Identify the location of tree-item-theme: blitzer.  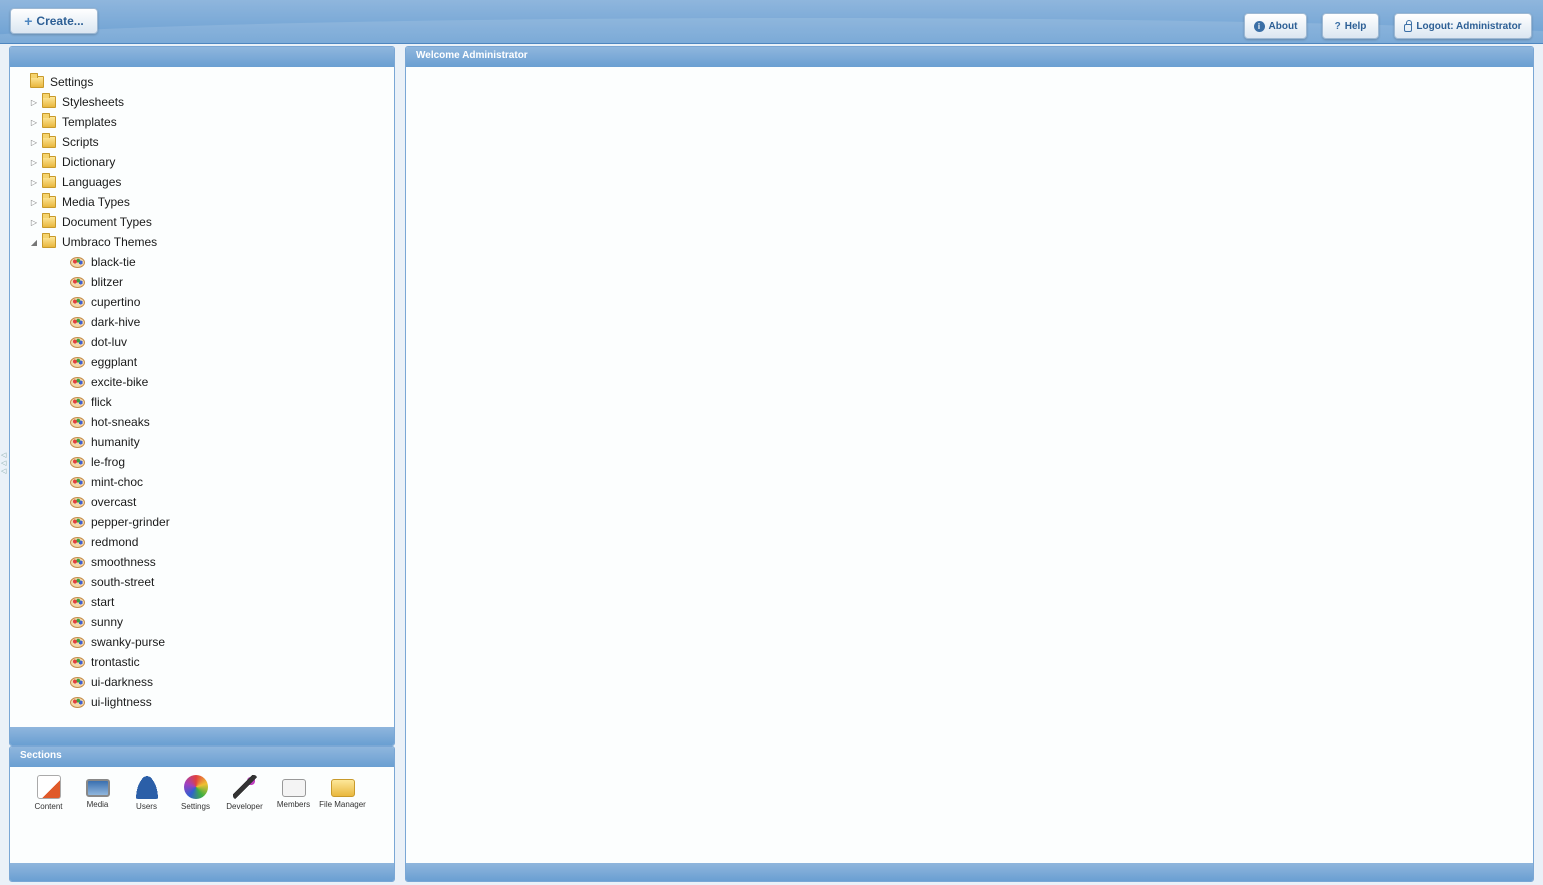
(96, 282).